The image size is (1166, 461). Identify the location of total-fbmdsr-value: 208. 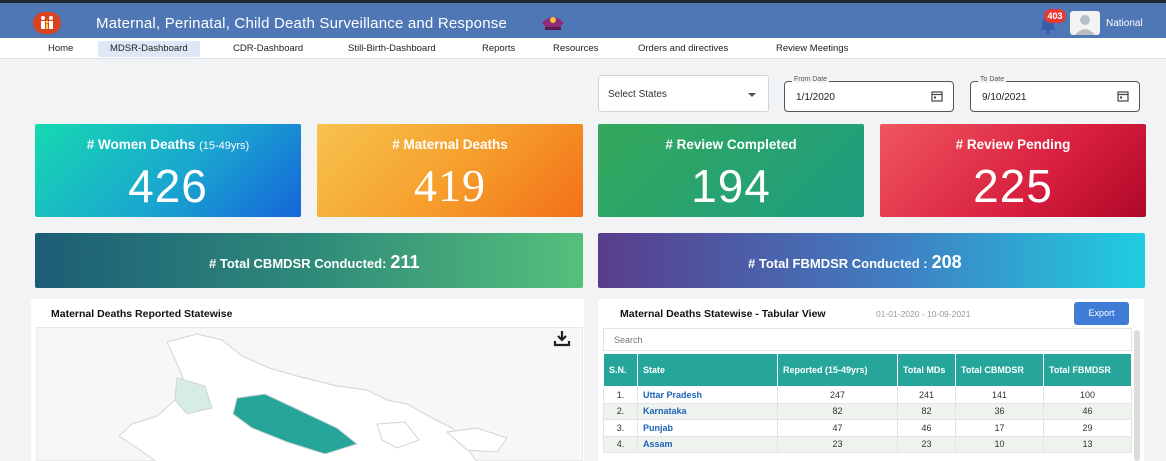
(946, 262).